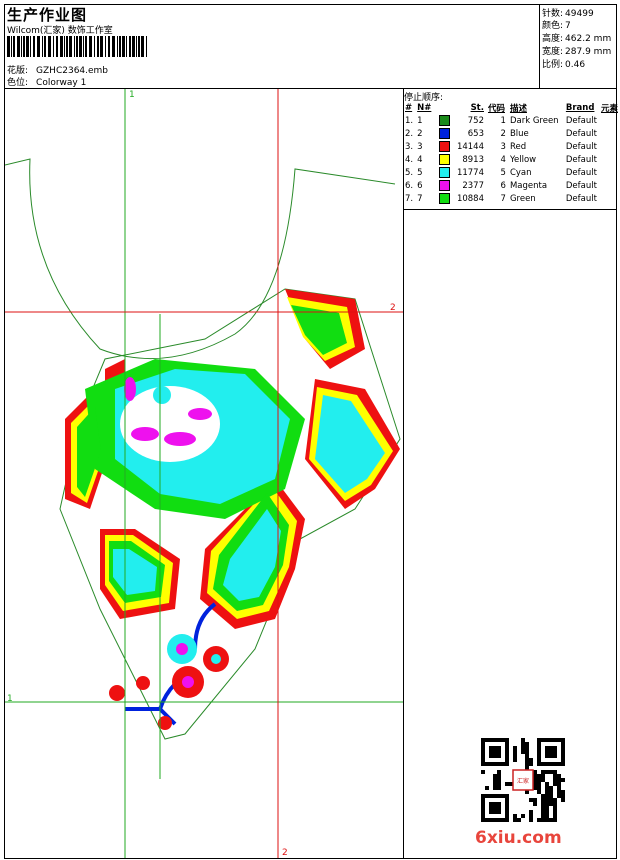 The width and height of the screenshot is (620, 860). What do you see at coordinates (503, 146) in the screenshot?
I see `row-code: 3` at bounding box center [503, 146].